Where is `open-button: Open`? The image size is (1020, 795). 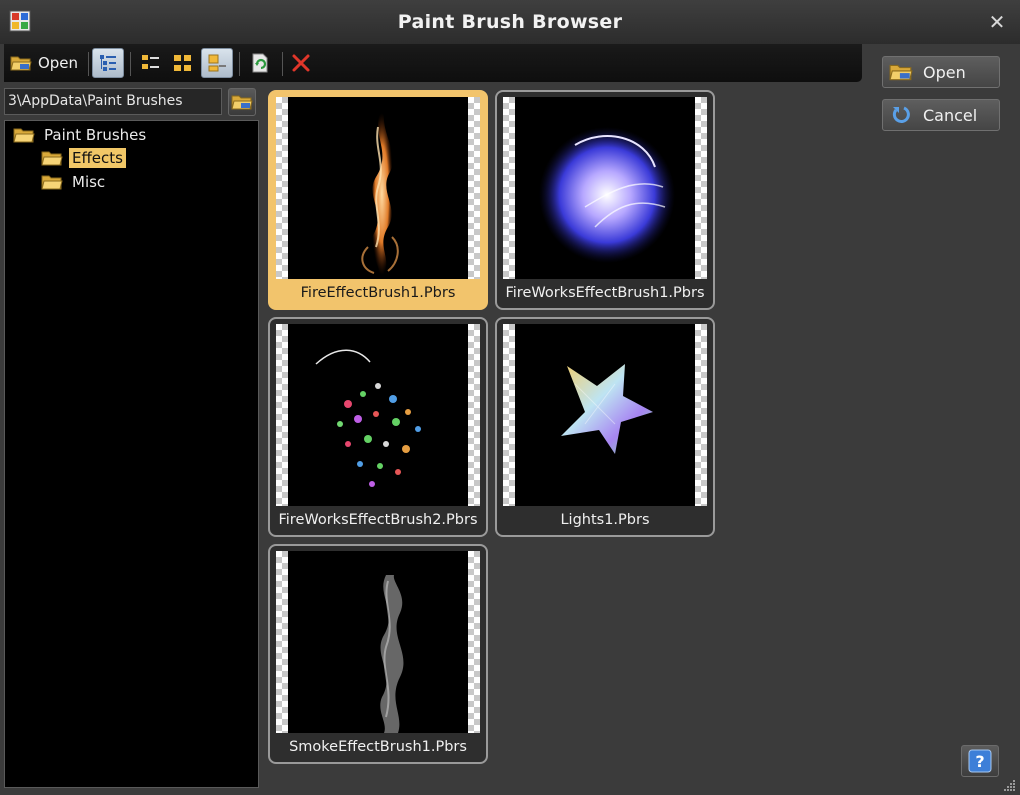
open-button: Open is located at coordinates (941, 72).